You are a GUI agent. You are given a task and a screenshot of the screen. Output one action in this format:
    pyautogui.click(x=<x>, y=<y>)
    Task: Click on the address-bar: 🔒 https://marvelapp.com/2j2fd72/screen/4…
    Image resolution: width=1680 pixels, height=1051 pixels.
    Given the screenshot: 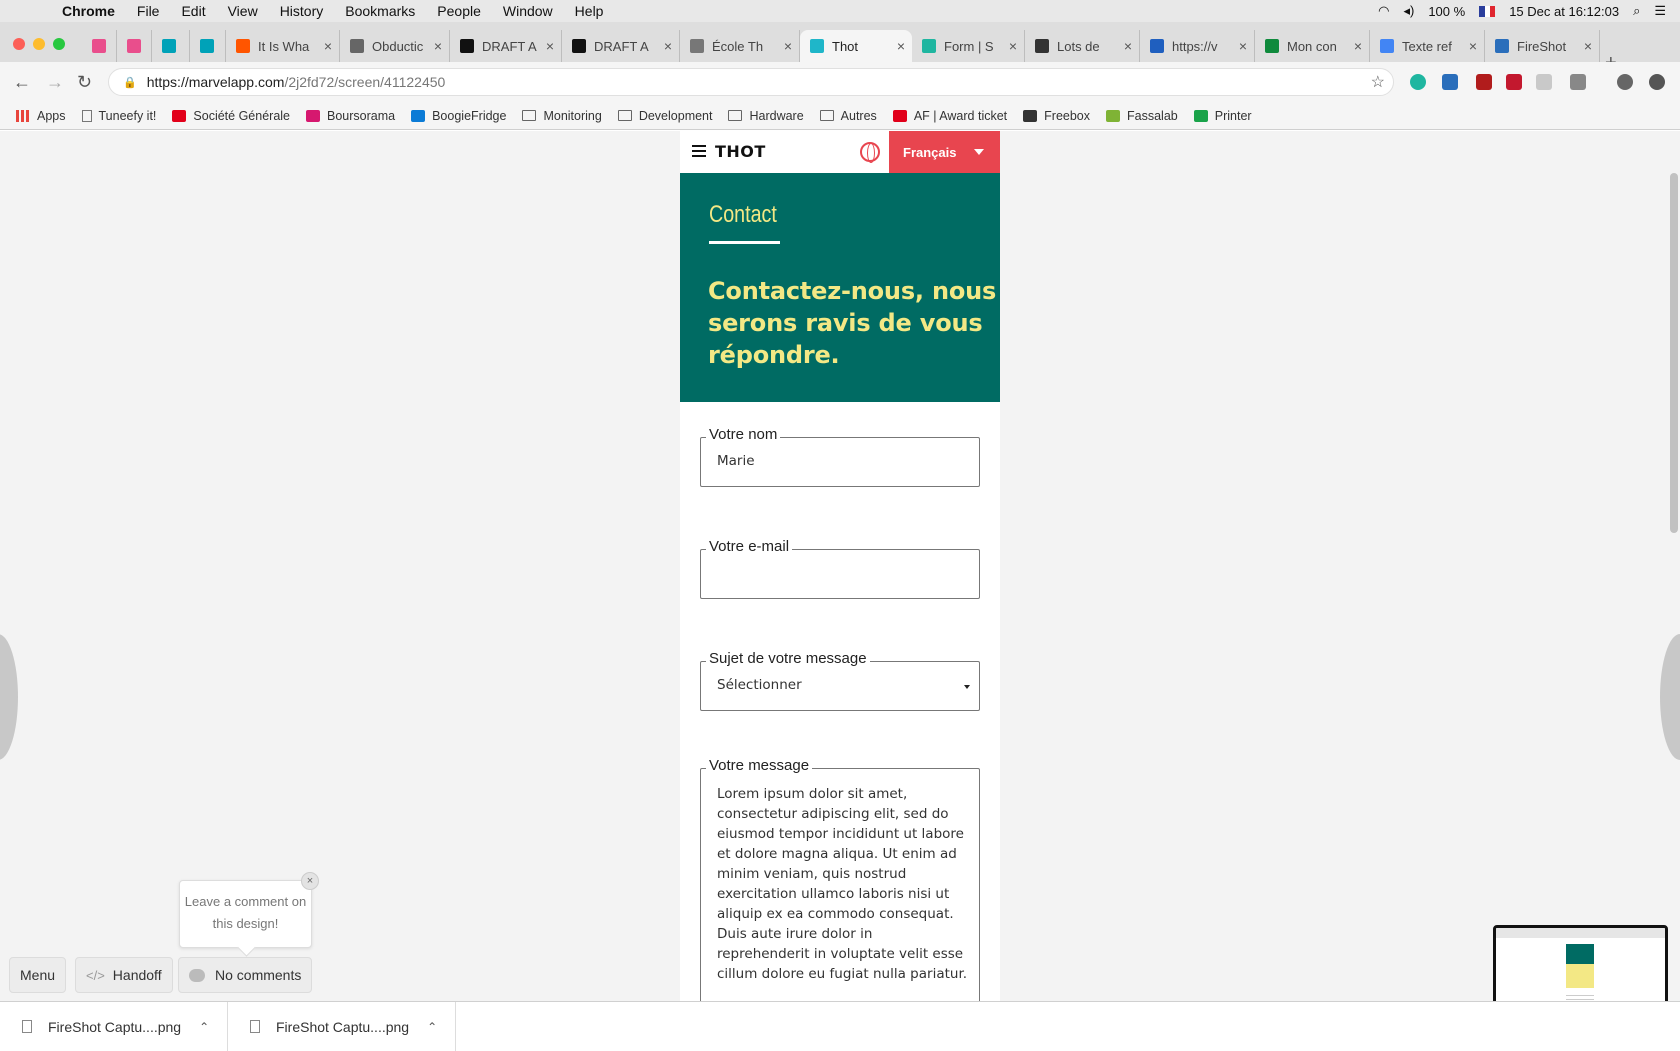 What is the action you would take?
    pyautogui.click(x=751, y=82)
    